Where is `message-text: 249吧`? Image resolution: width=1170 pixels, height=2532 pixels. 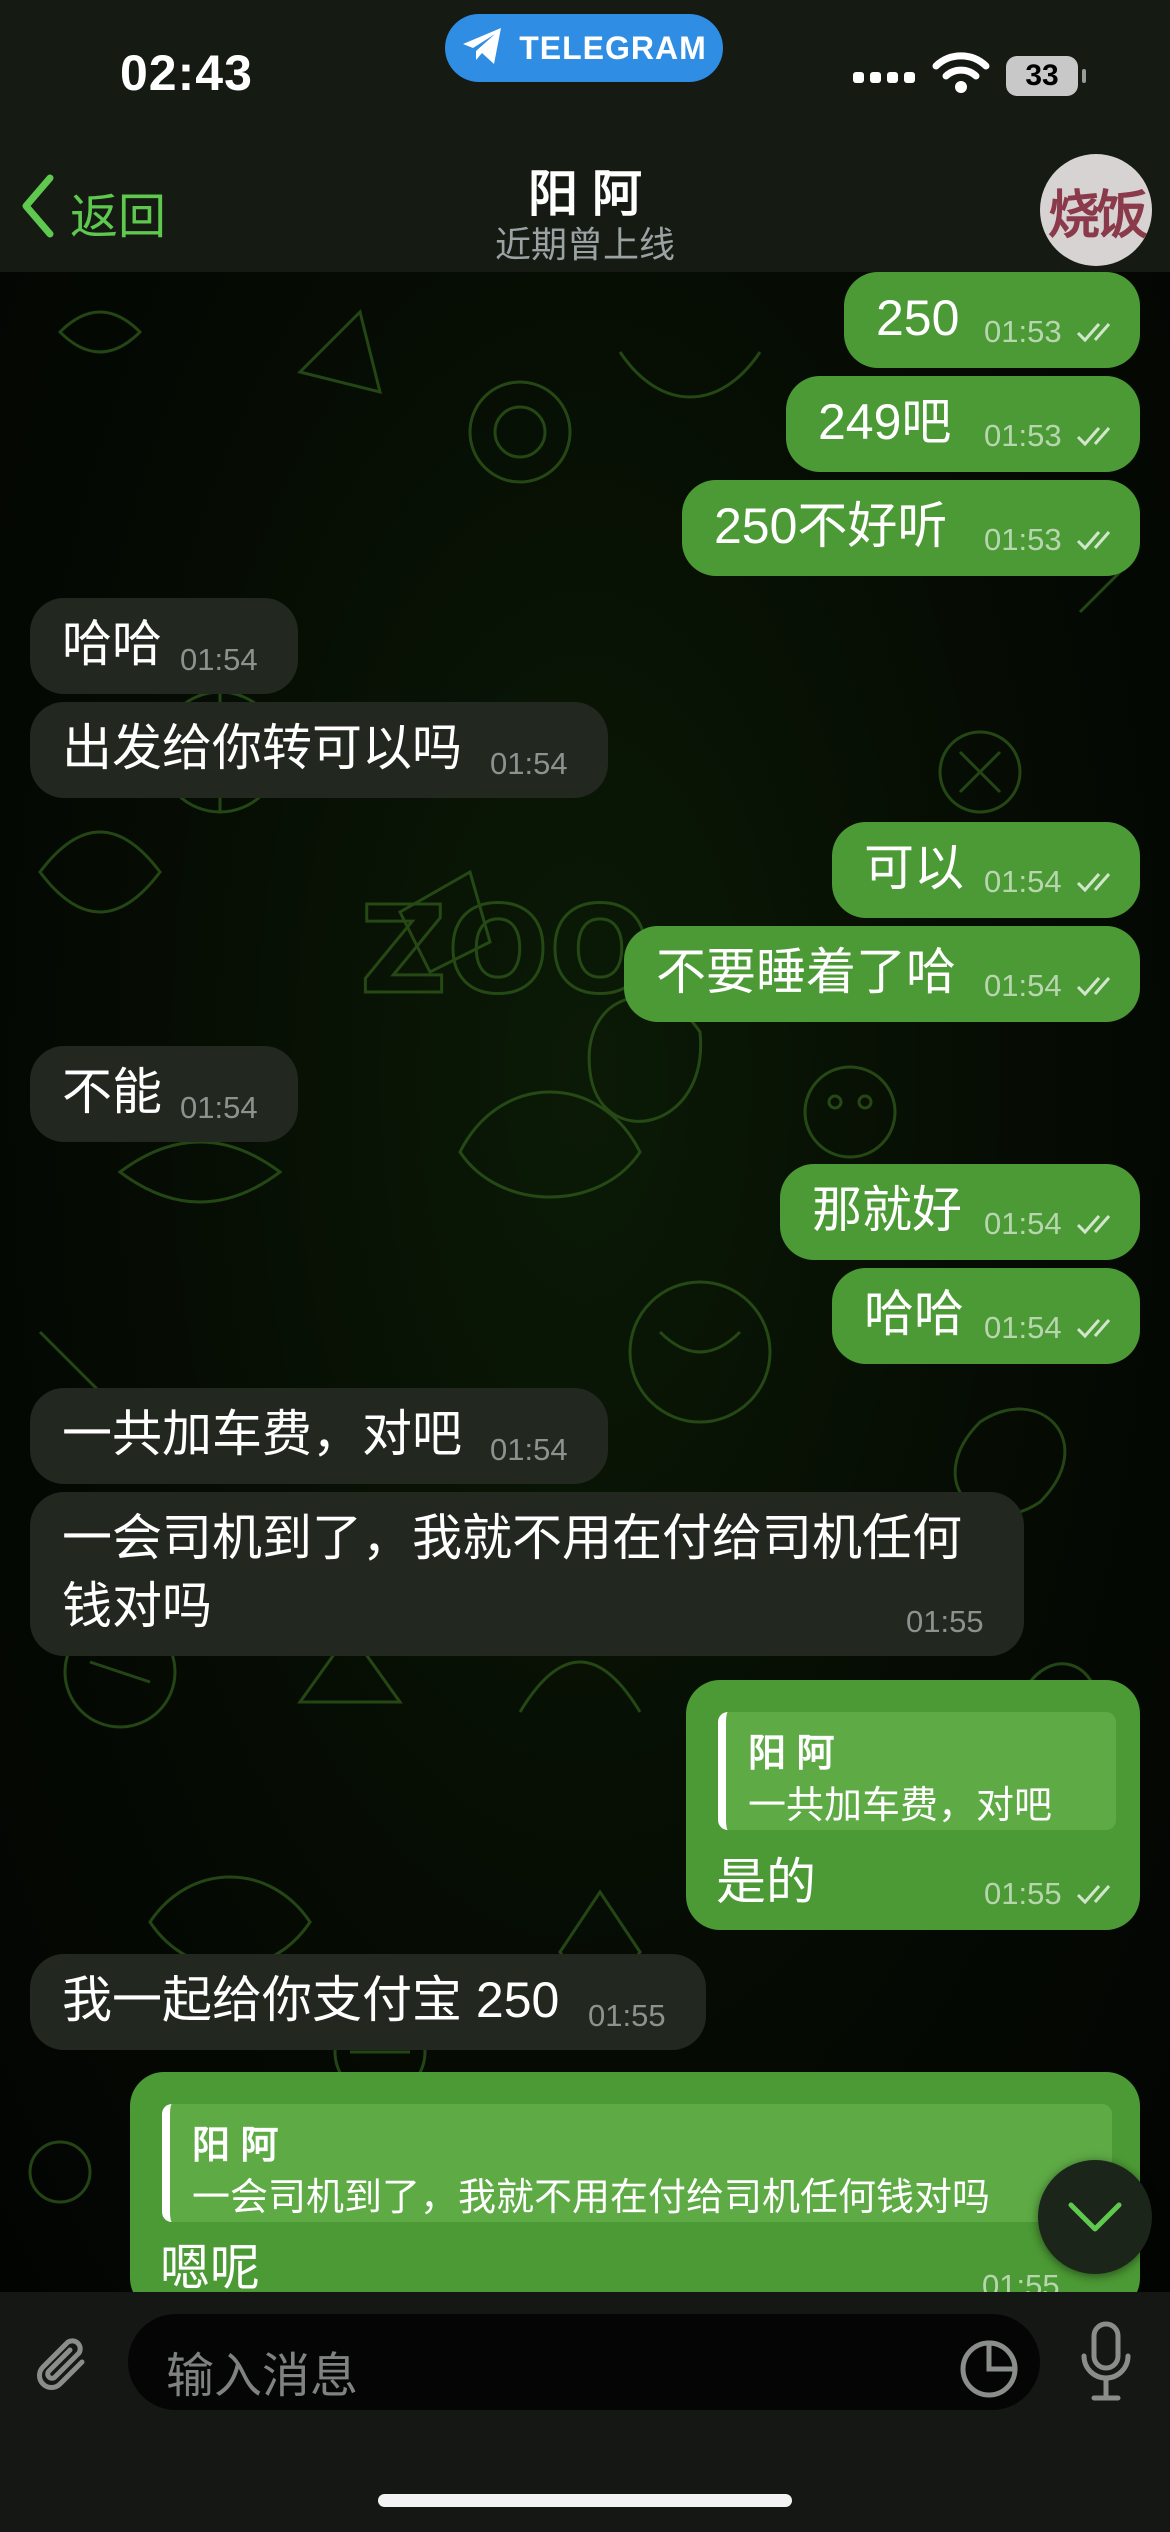
message-text: 249吧 is located at coordinates (885, 422).